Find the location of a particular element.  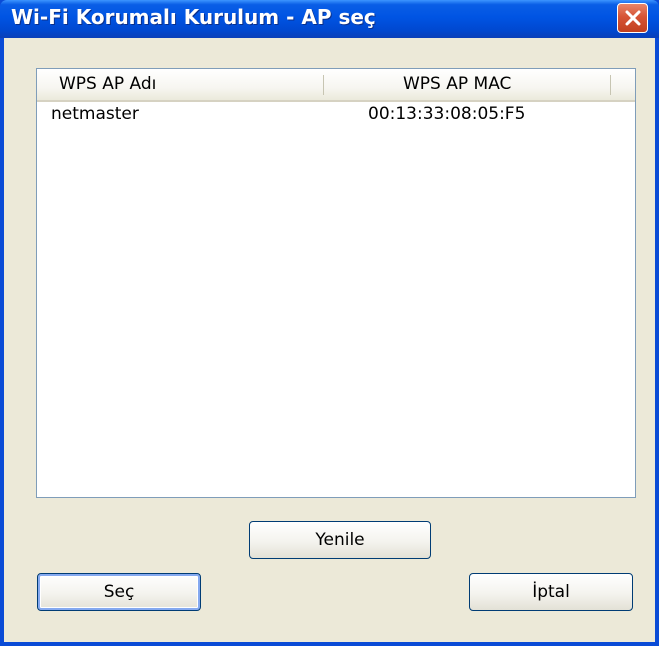

close-button is located at coordinates (632, 18).